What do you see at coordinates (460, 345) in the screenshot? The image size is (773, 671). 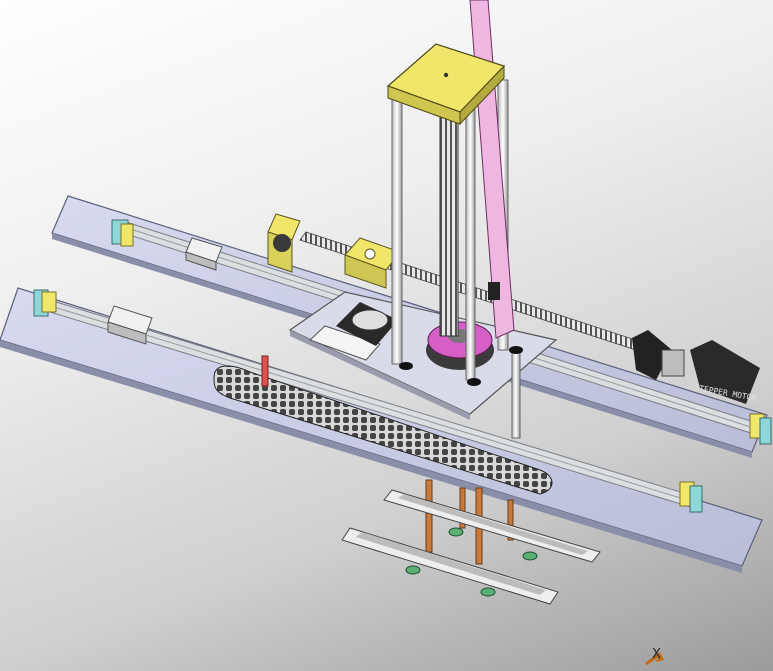 I see `timing-pulley-large` at bounding box center [460, 345].